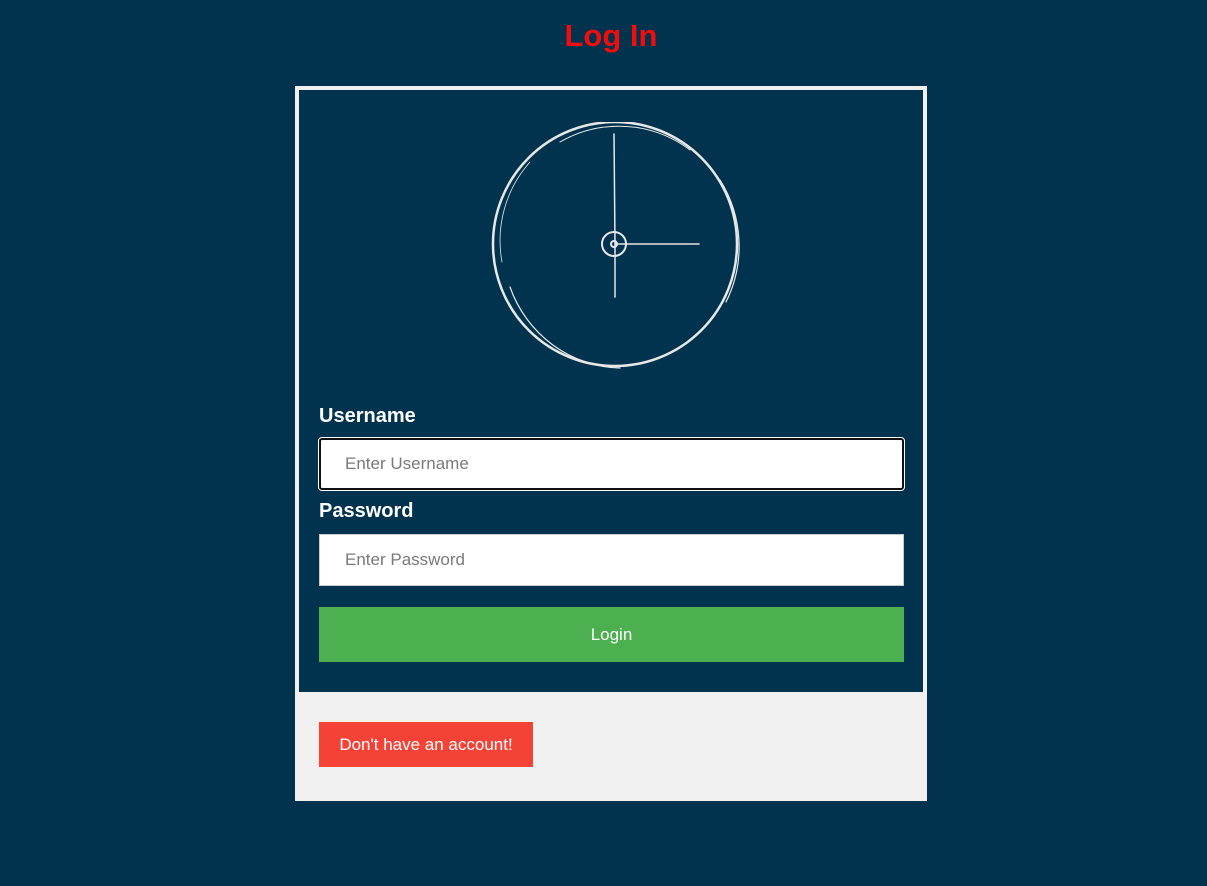  What do you see at coordinates (611, 634) in the screenshot?
I see `login-button: Login` at bounding box center [611, 634].